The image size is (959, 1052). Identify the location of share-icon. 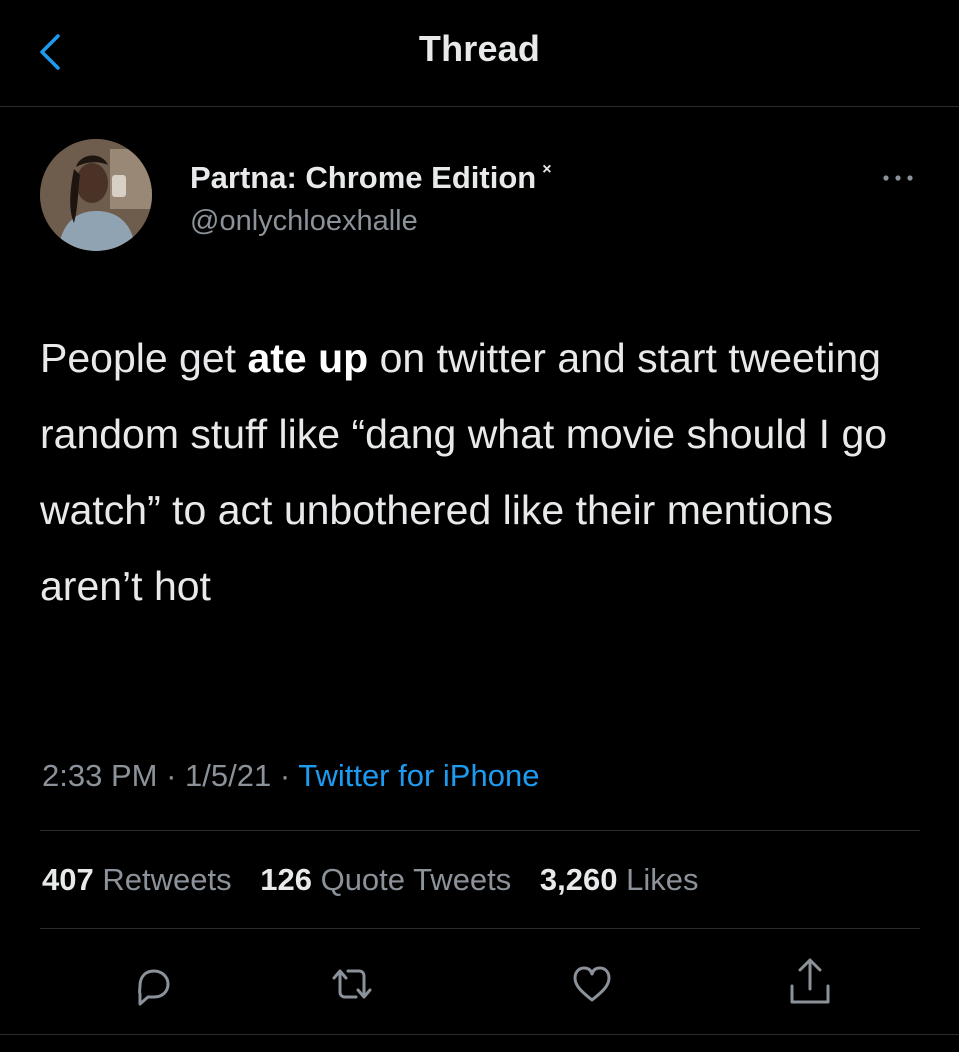
(810, 981).